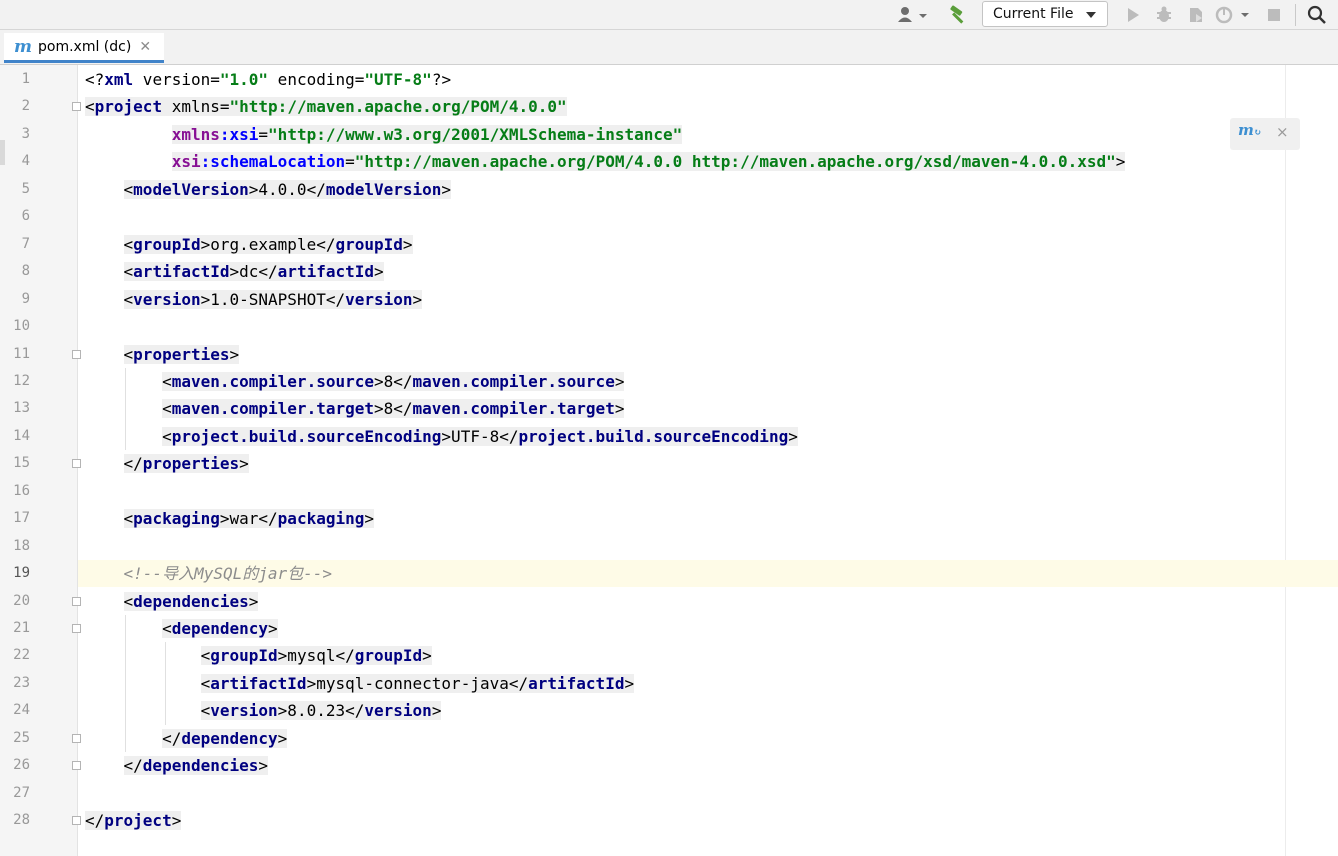 The width and height of the screenshot is (1338, 856). I want to click on profile-icon, so click(1234, 15).